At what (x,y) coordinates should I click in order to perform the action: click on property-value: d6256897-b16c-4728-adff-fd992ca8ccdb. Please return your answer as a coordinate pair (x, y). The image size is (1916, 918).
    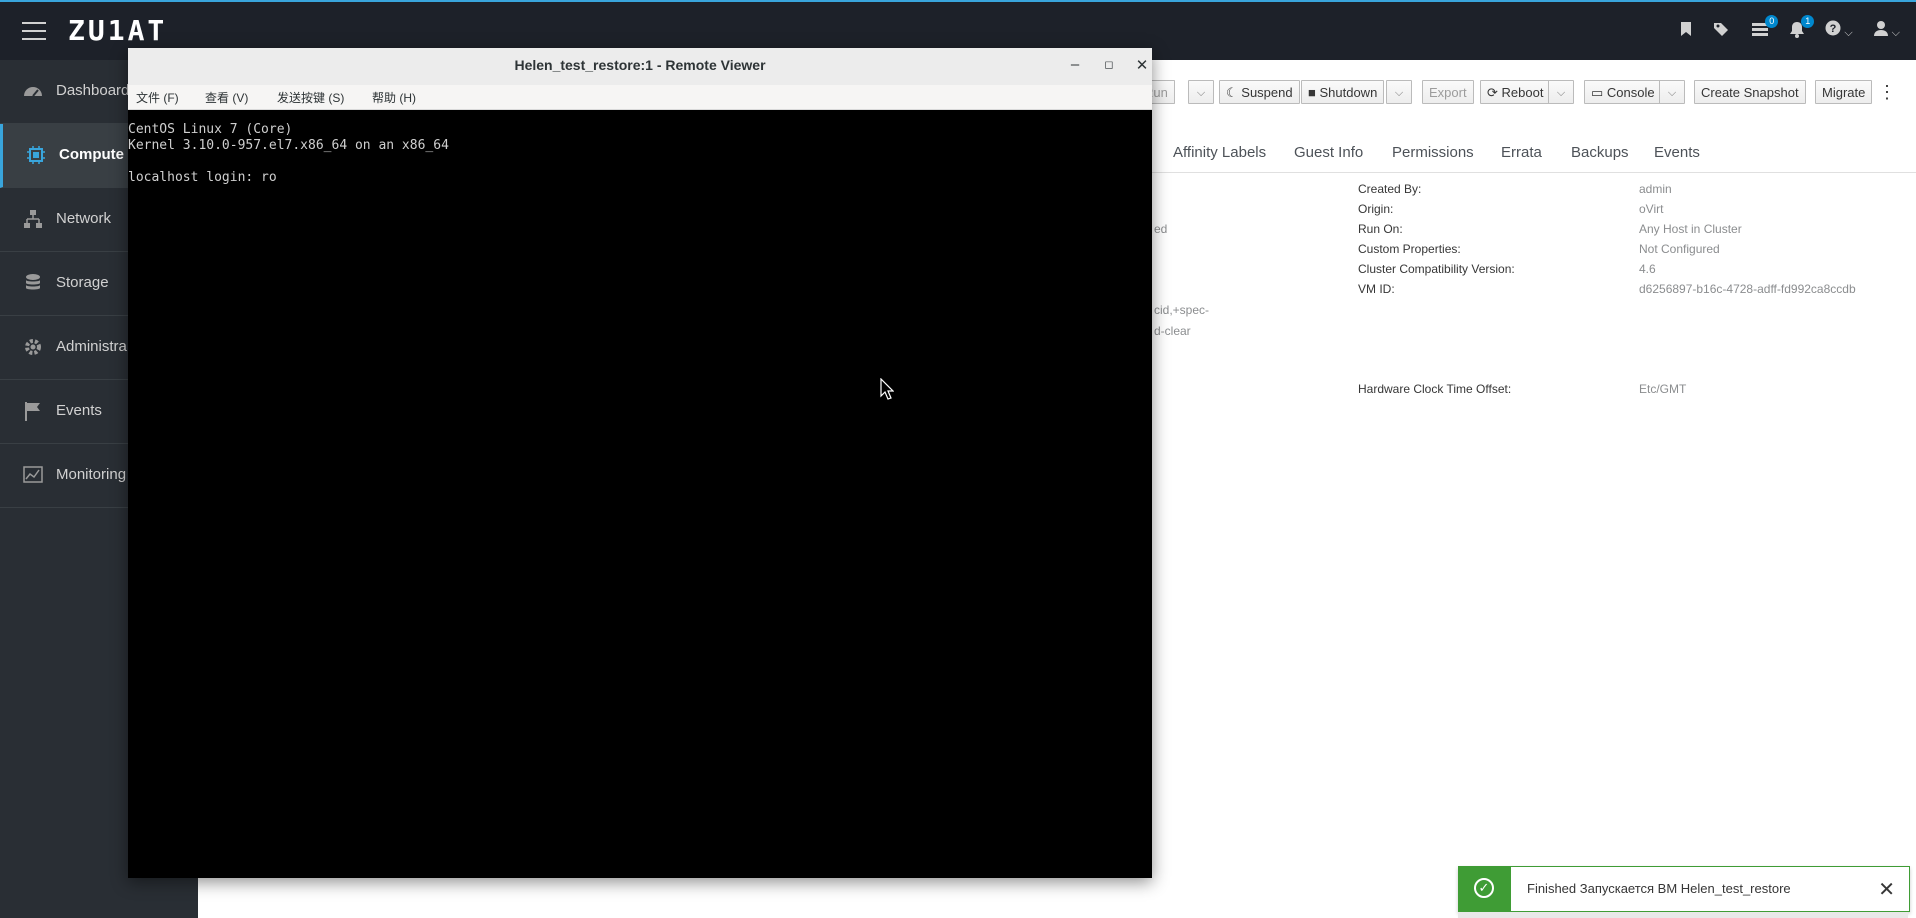
    Looking at the image, I should click on (1747, 289).